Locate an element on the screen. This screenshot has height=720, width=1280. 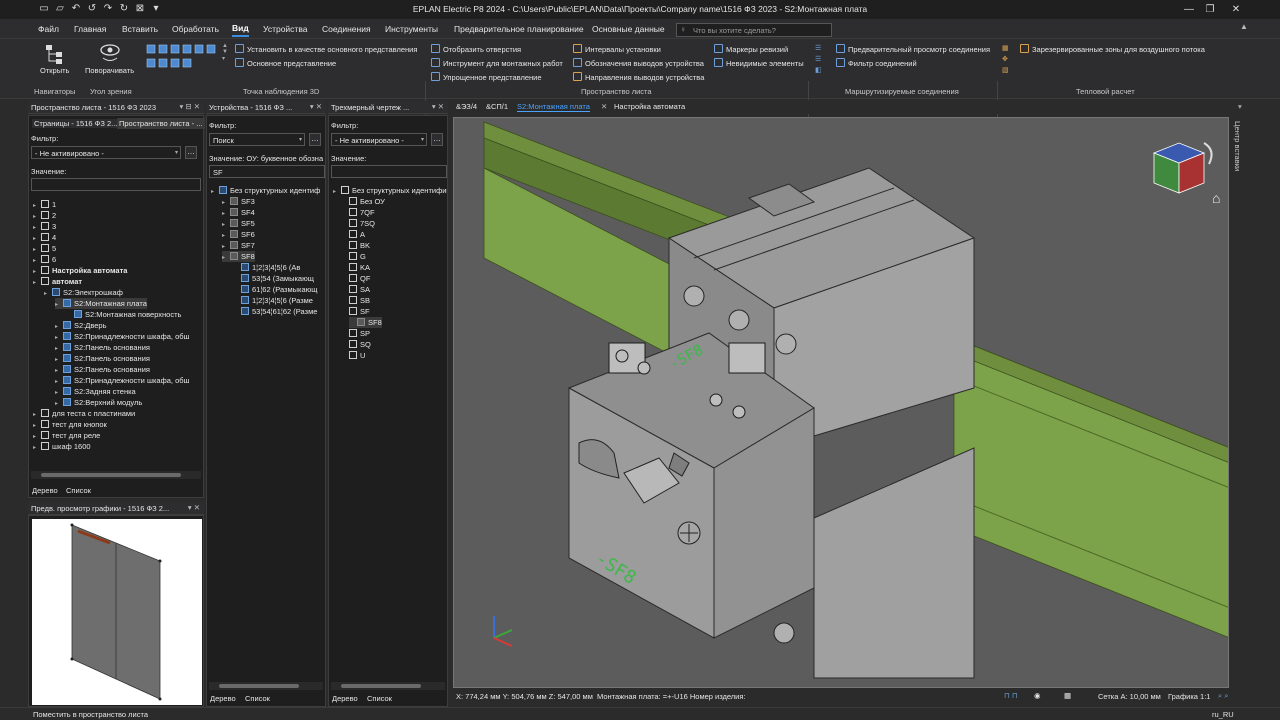
tree-item: Без ОУ is located at coordinates (363, 201).